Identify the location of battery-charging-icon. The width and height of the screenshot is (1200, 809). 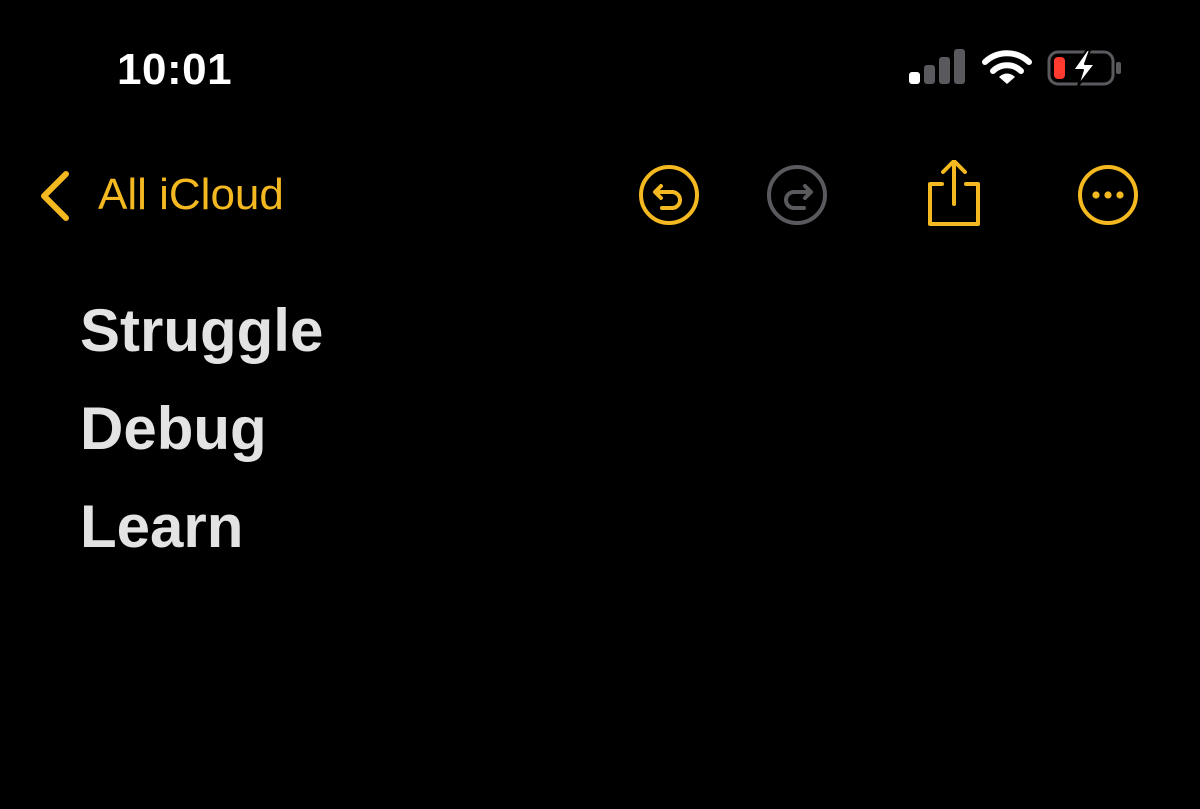
(1084, 68).